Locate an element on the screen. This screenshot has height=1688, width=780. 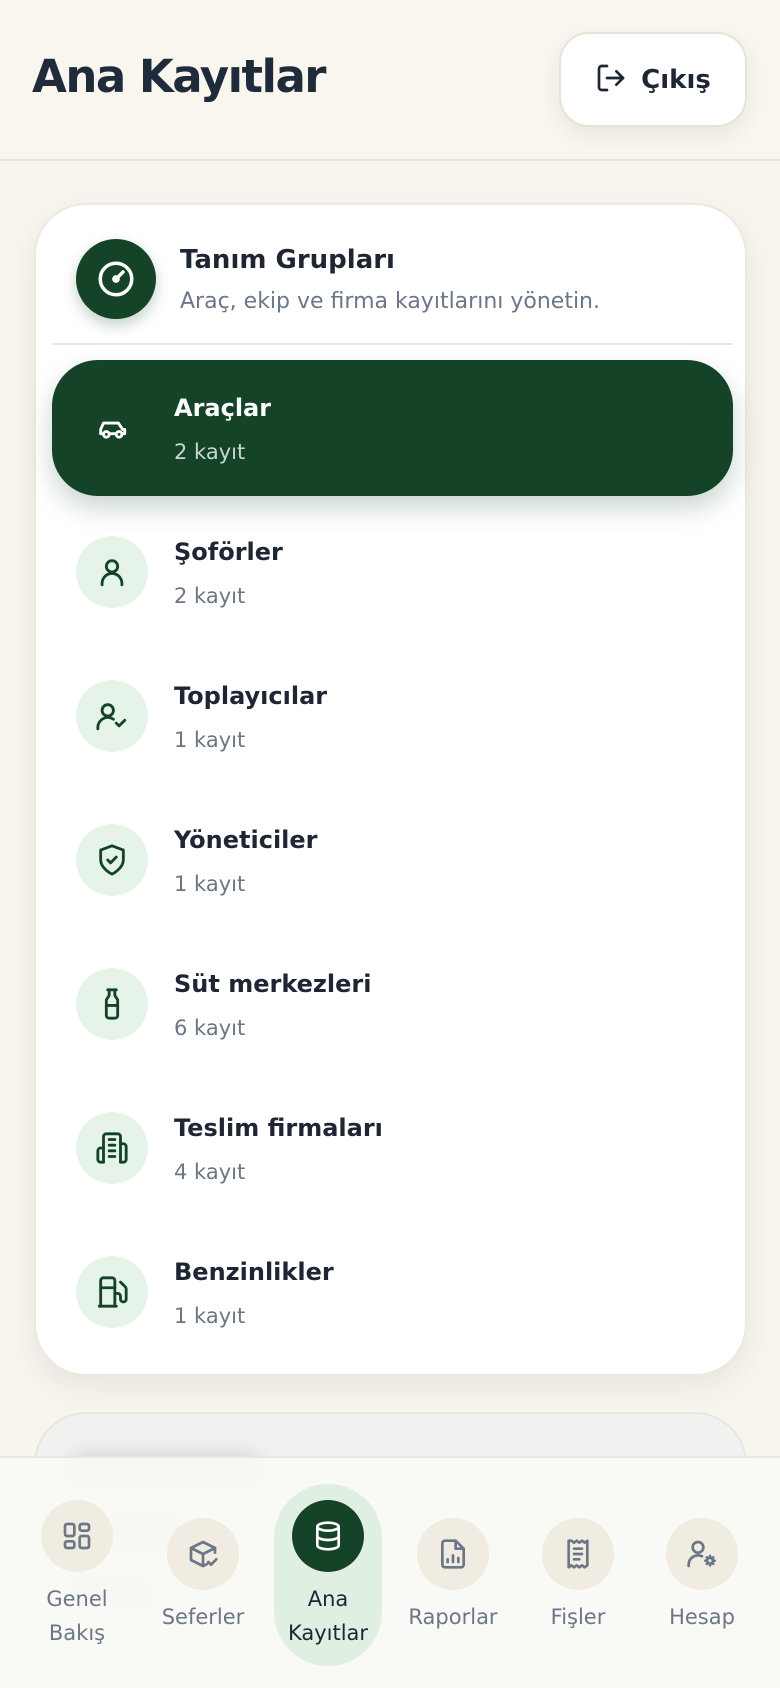
group-count: 4 kayıt is located at coordinates (210, 1172).